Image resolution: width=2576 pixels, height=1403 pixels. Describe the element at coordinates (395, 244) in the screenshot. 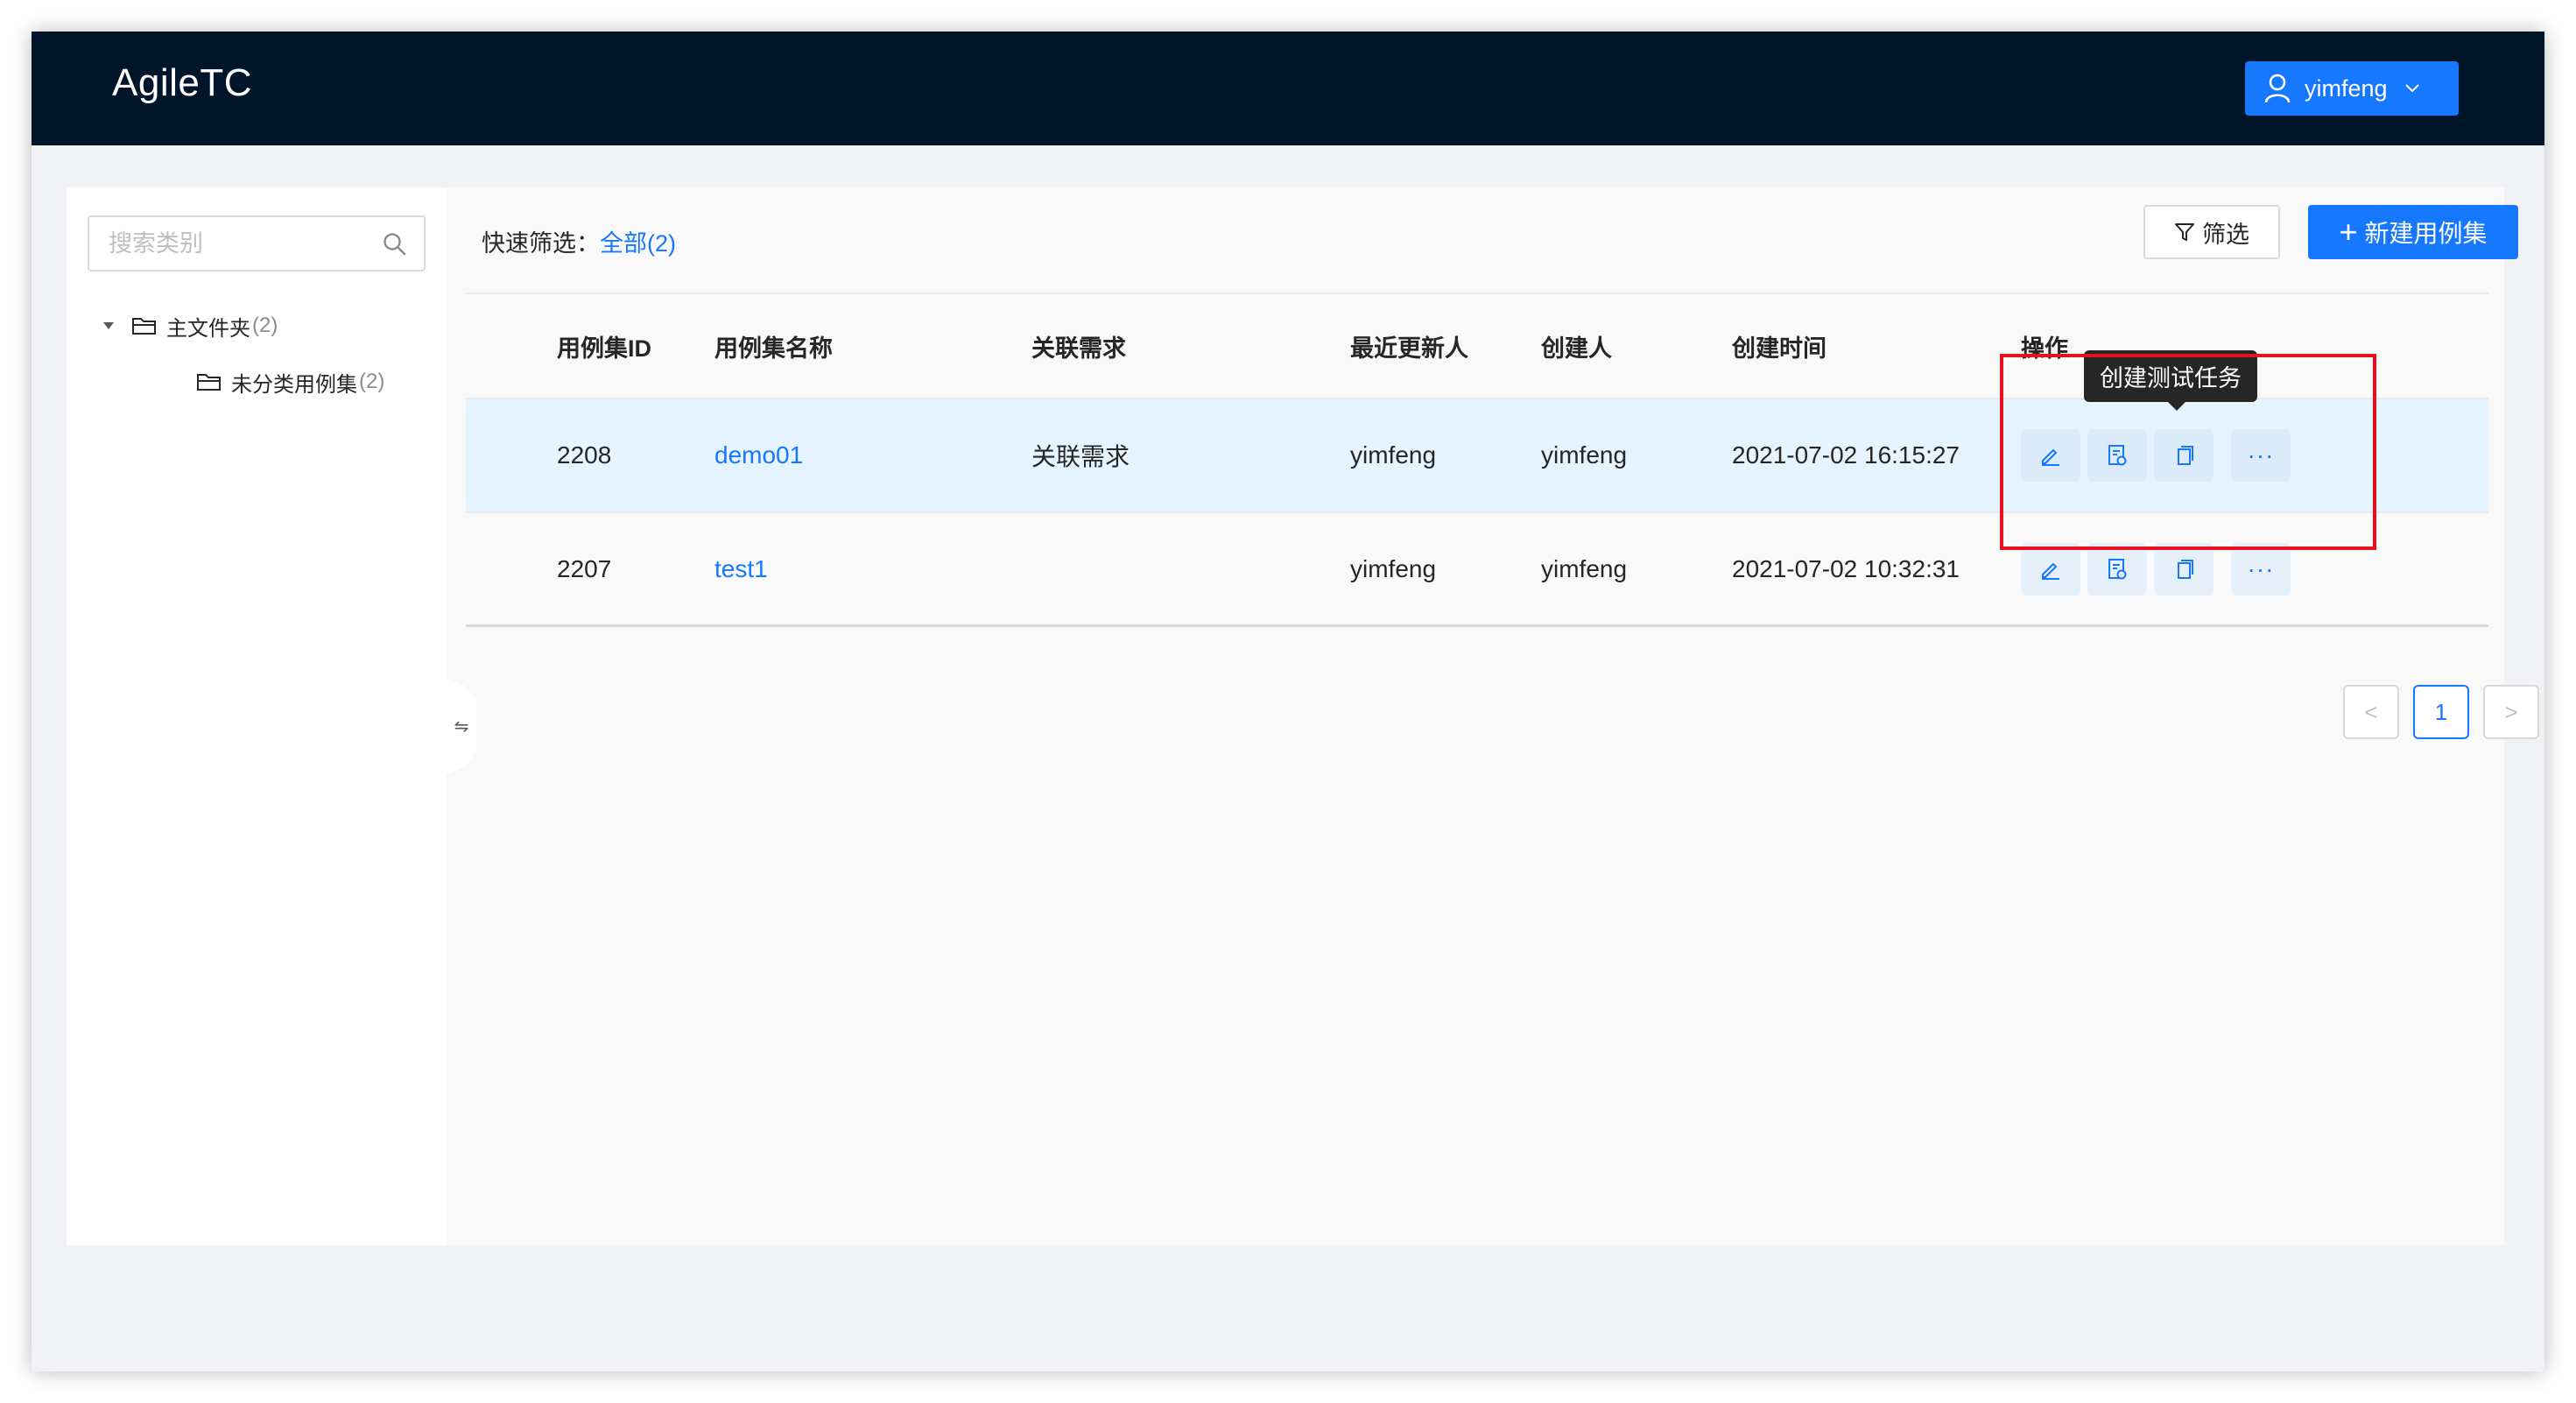

I see `search-icon` at that location.